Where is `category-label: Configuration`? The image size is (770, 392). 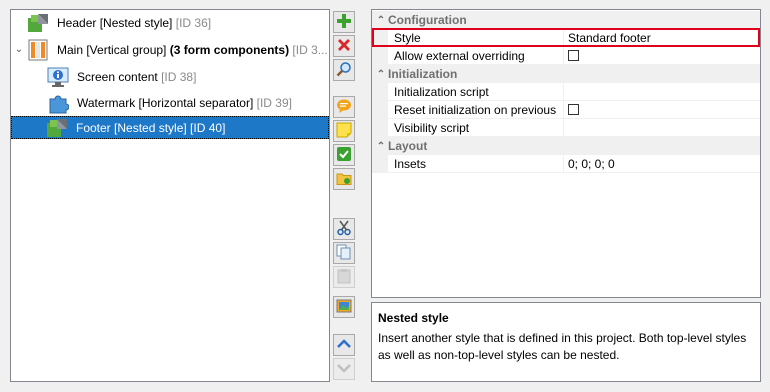
category-label: Configuration is located at coordinates (427, 20).